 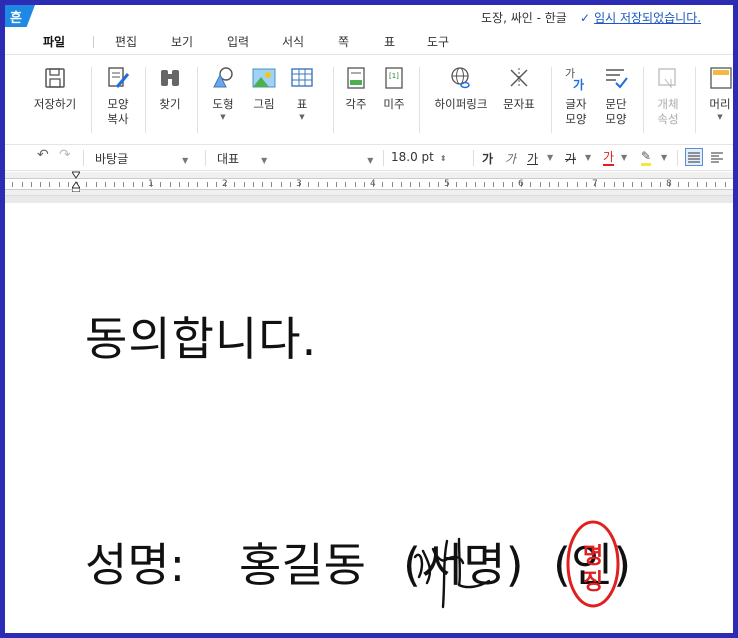 I want to click on symbol-button: 문자표, so click(x=519, y=88).